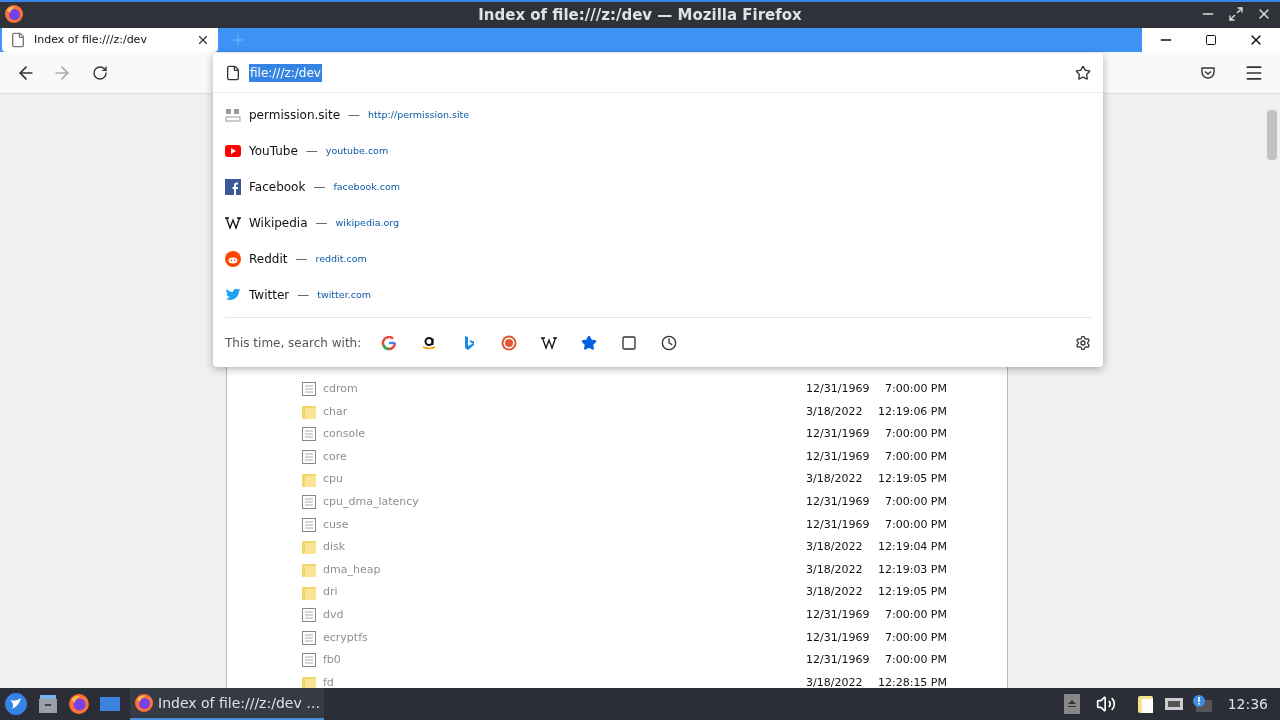  I want to click on file-cabinet-icon, so click(48, 704).